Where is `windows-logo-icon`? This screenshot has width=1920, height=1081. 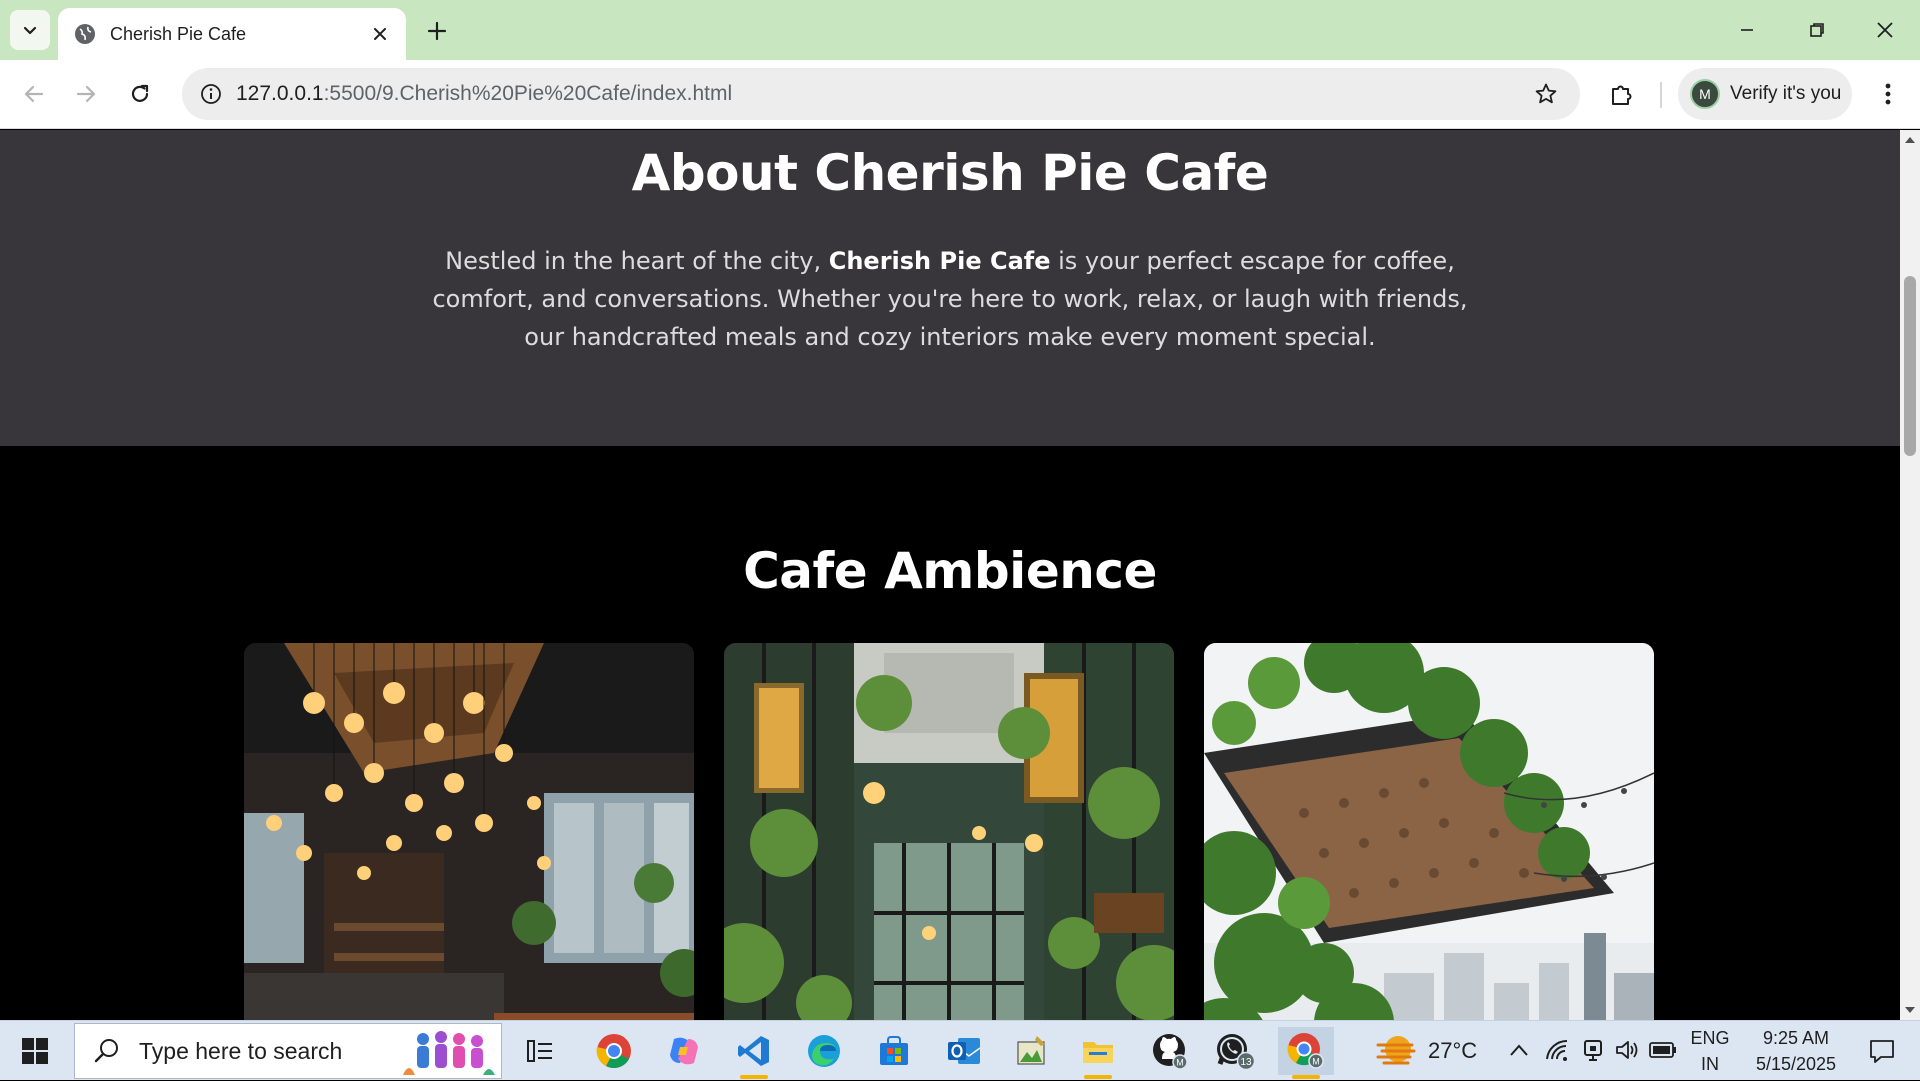 windows-logo-icon is located at coordinates (35, 1051).